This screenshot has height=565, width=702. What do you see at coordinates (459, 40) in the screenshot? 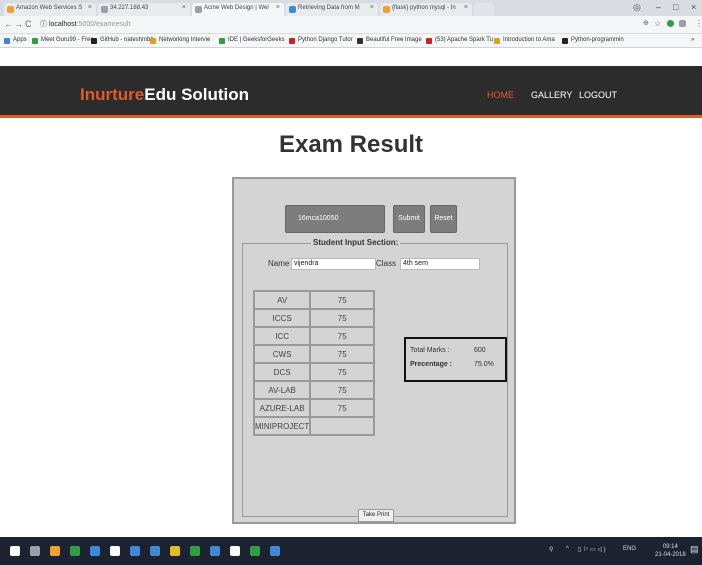
I see `bookmark-item: (53) Apache Spark Tu` at bounding box center [459, 40].